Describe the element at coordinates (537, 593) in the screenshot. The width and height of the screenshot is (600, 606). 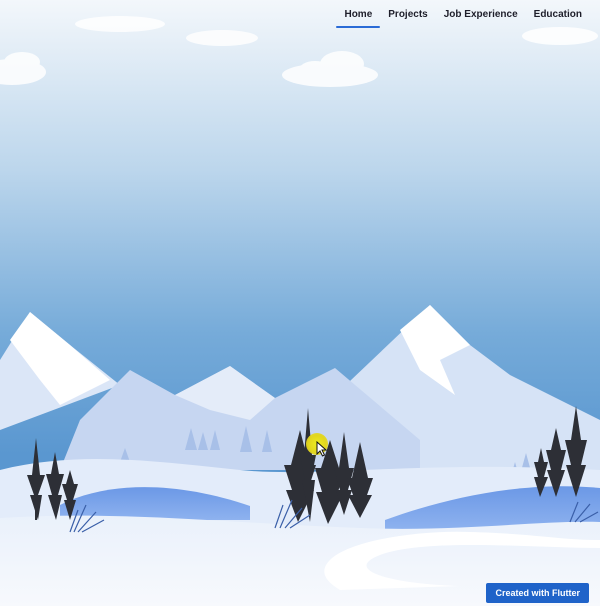
I see `created-with-flutter-button: Created with Flutter` at that location.